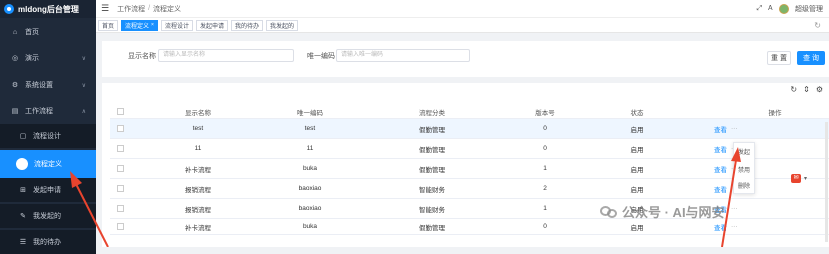 This screenshot has height=254, width=829. I want to click on sidebar-item-demo: ◎ 演示 ∨, so click(48, 58).